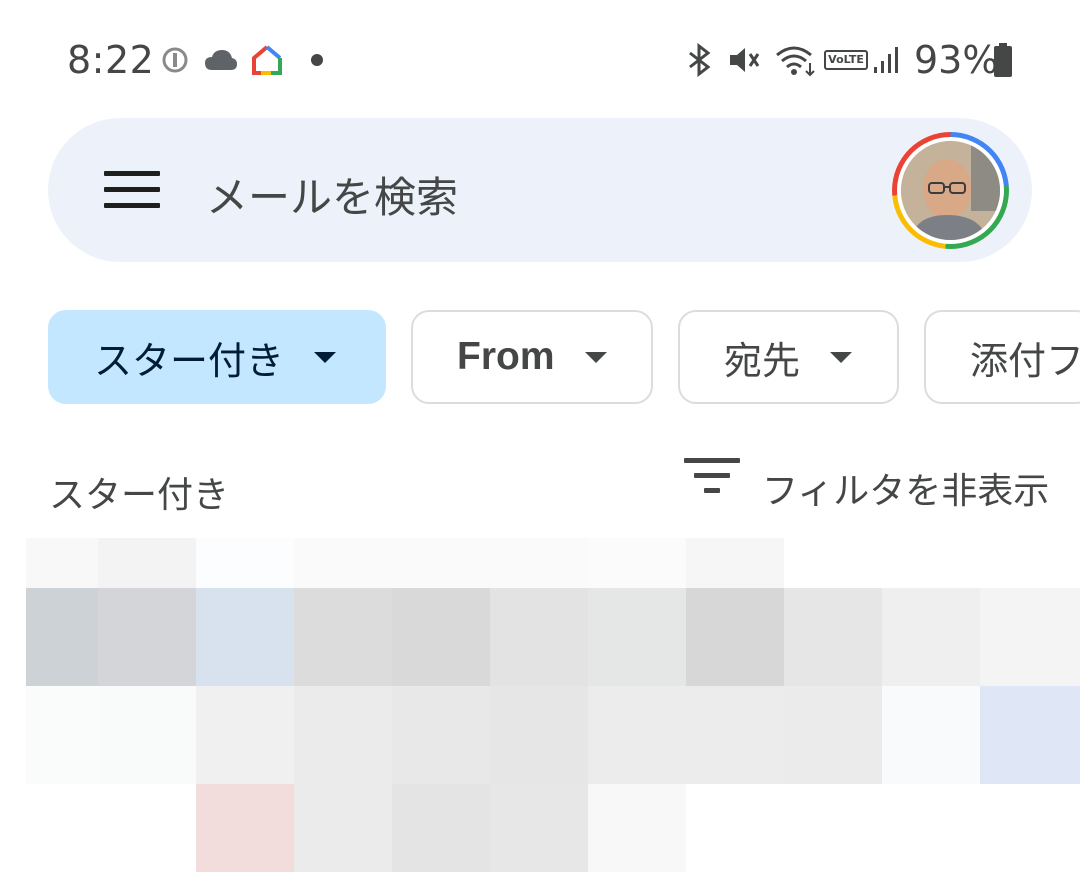 This screenshot has width=1080, height=872. I want to click on volte-icon: VoLTE, so click(846, 60).